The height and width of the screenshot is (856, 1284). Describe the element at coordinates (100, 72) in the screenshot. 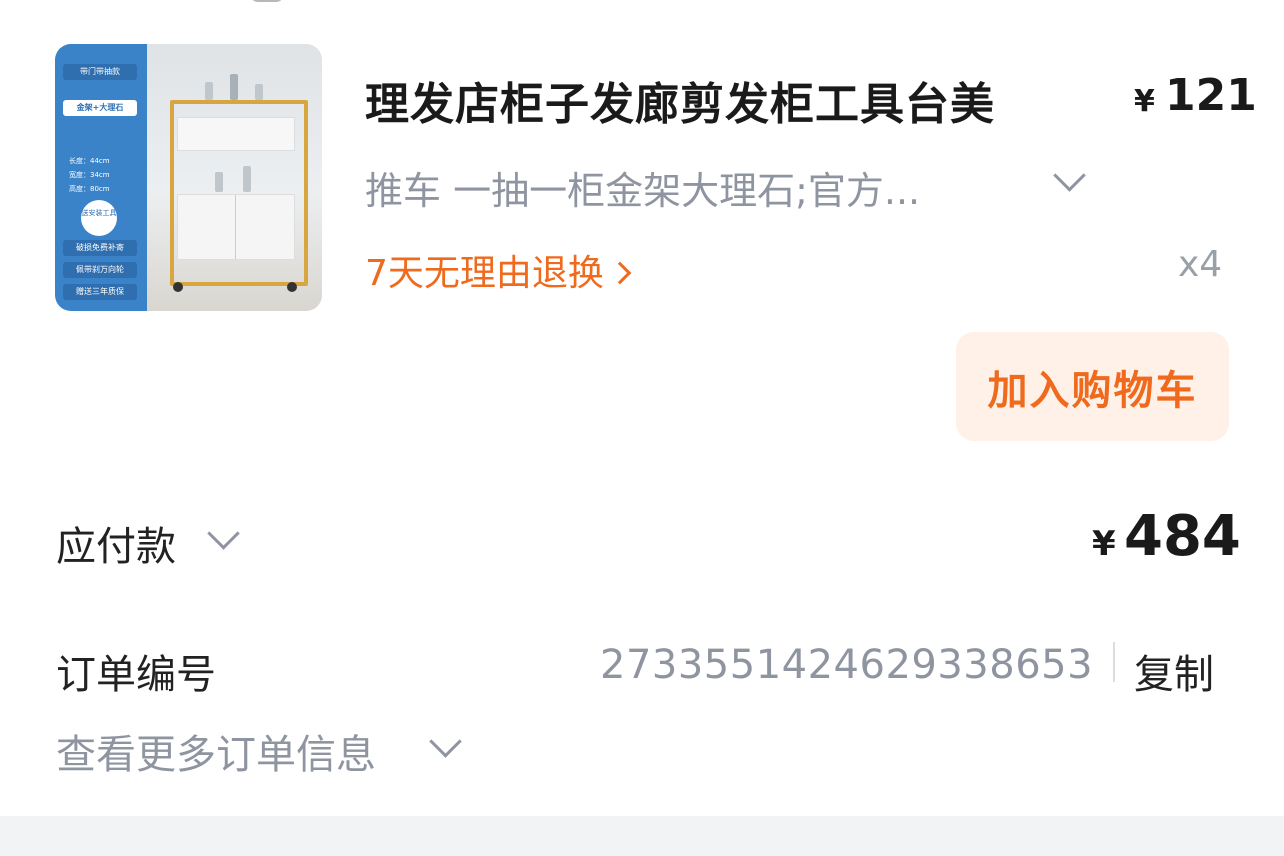

I see `thumbnail-tag-top: 带门带抽款` at that location.